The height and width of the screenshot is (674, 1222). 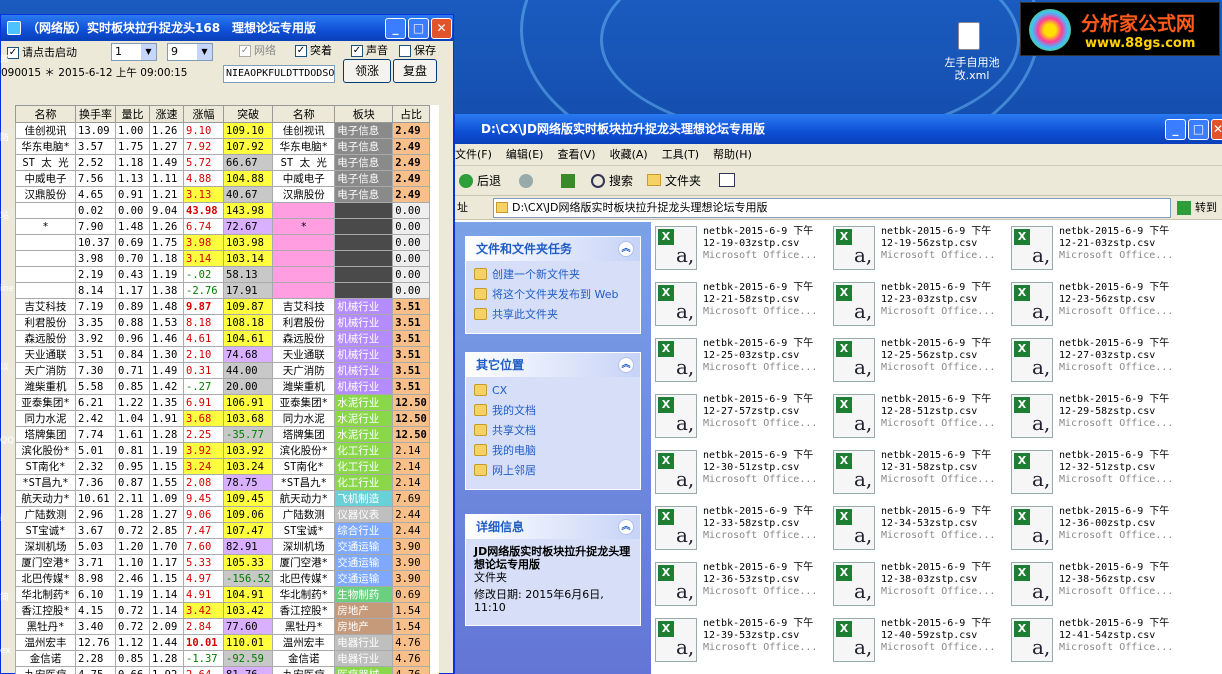 What do you see at coordinates (553, 527) in the screenshot?
I see `details-header: 详细信息 ︽` at bounding box center [553, 527].